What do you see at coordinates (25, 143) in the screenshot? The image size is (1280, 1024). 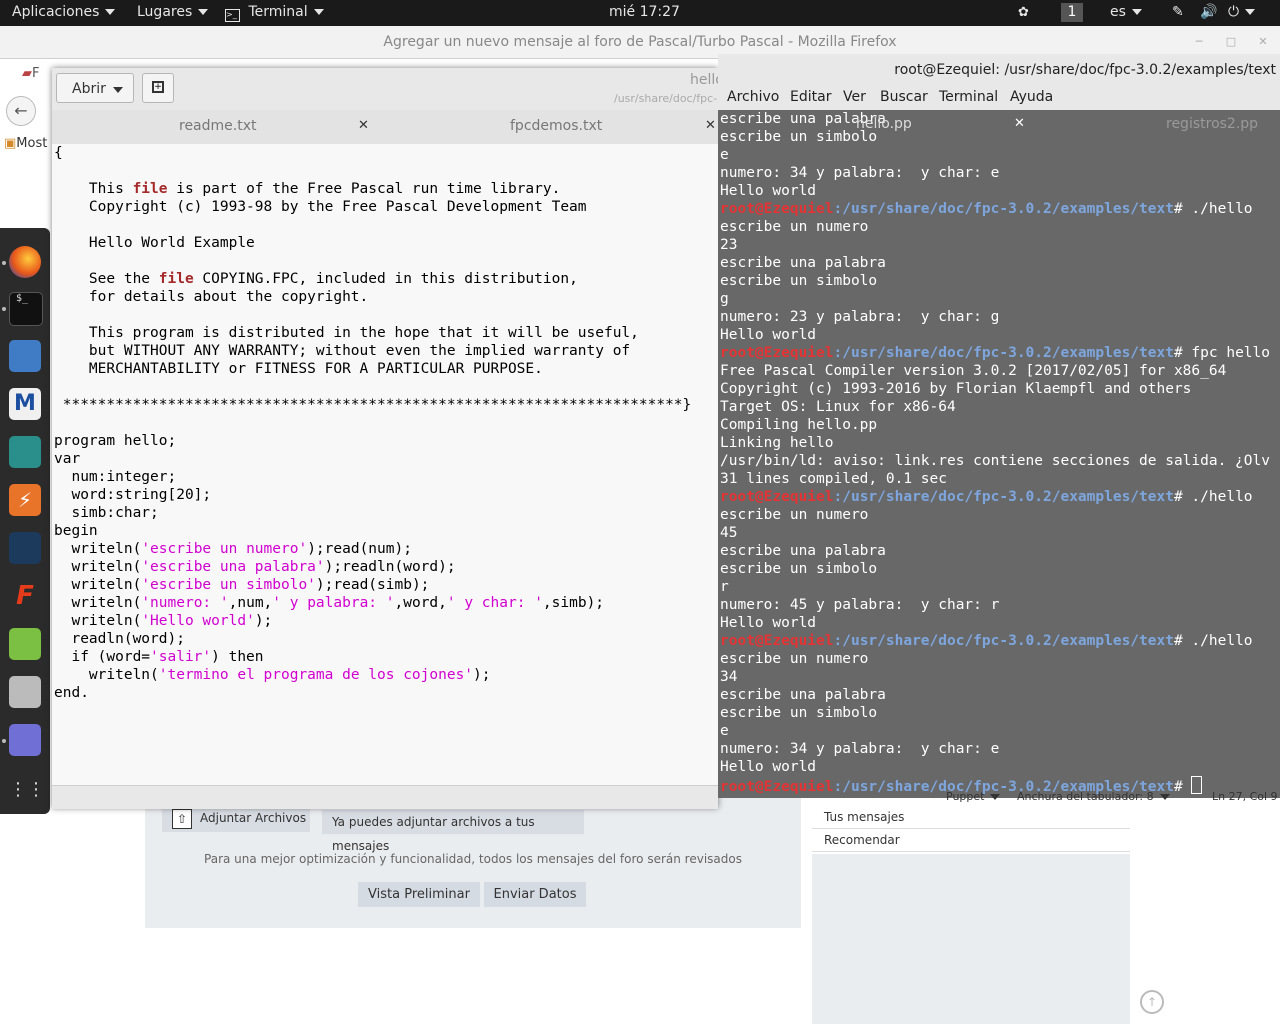 I see `bookmark-most-visited: ▣Most` at bounding box center [25, 143].